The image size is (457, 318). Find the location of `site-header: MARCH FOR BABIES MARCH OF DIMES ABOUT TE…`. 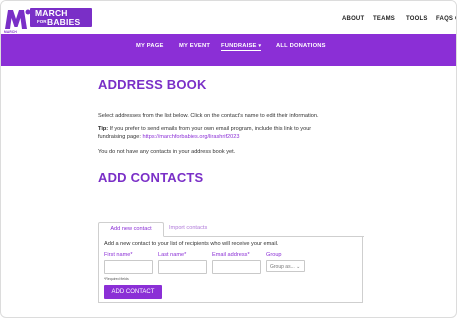

site-header: MARCH FOR BABIES MARCH OF DIMES ABOUT TE… is located at coordinates (228, 21).